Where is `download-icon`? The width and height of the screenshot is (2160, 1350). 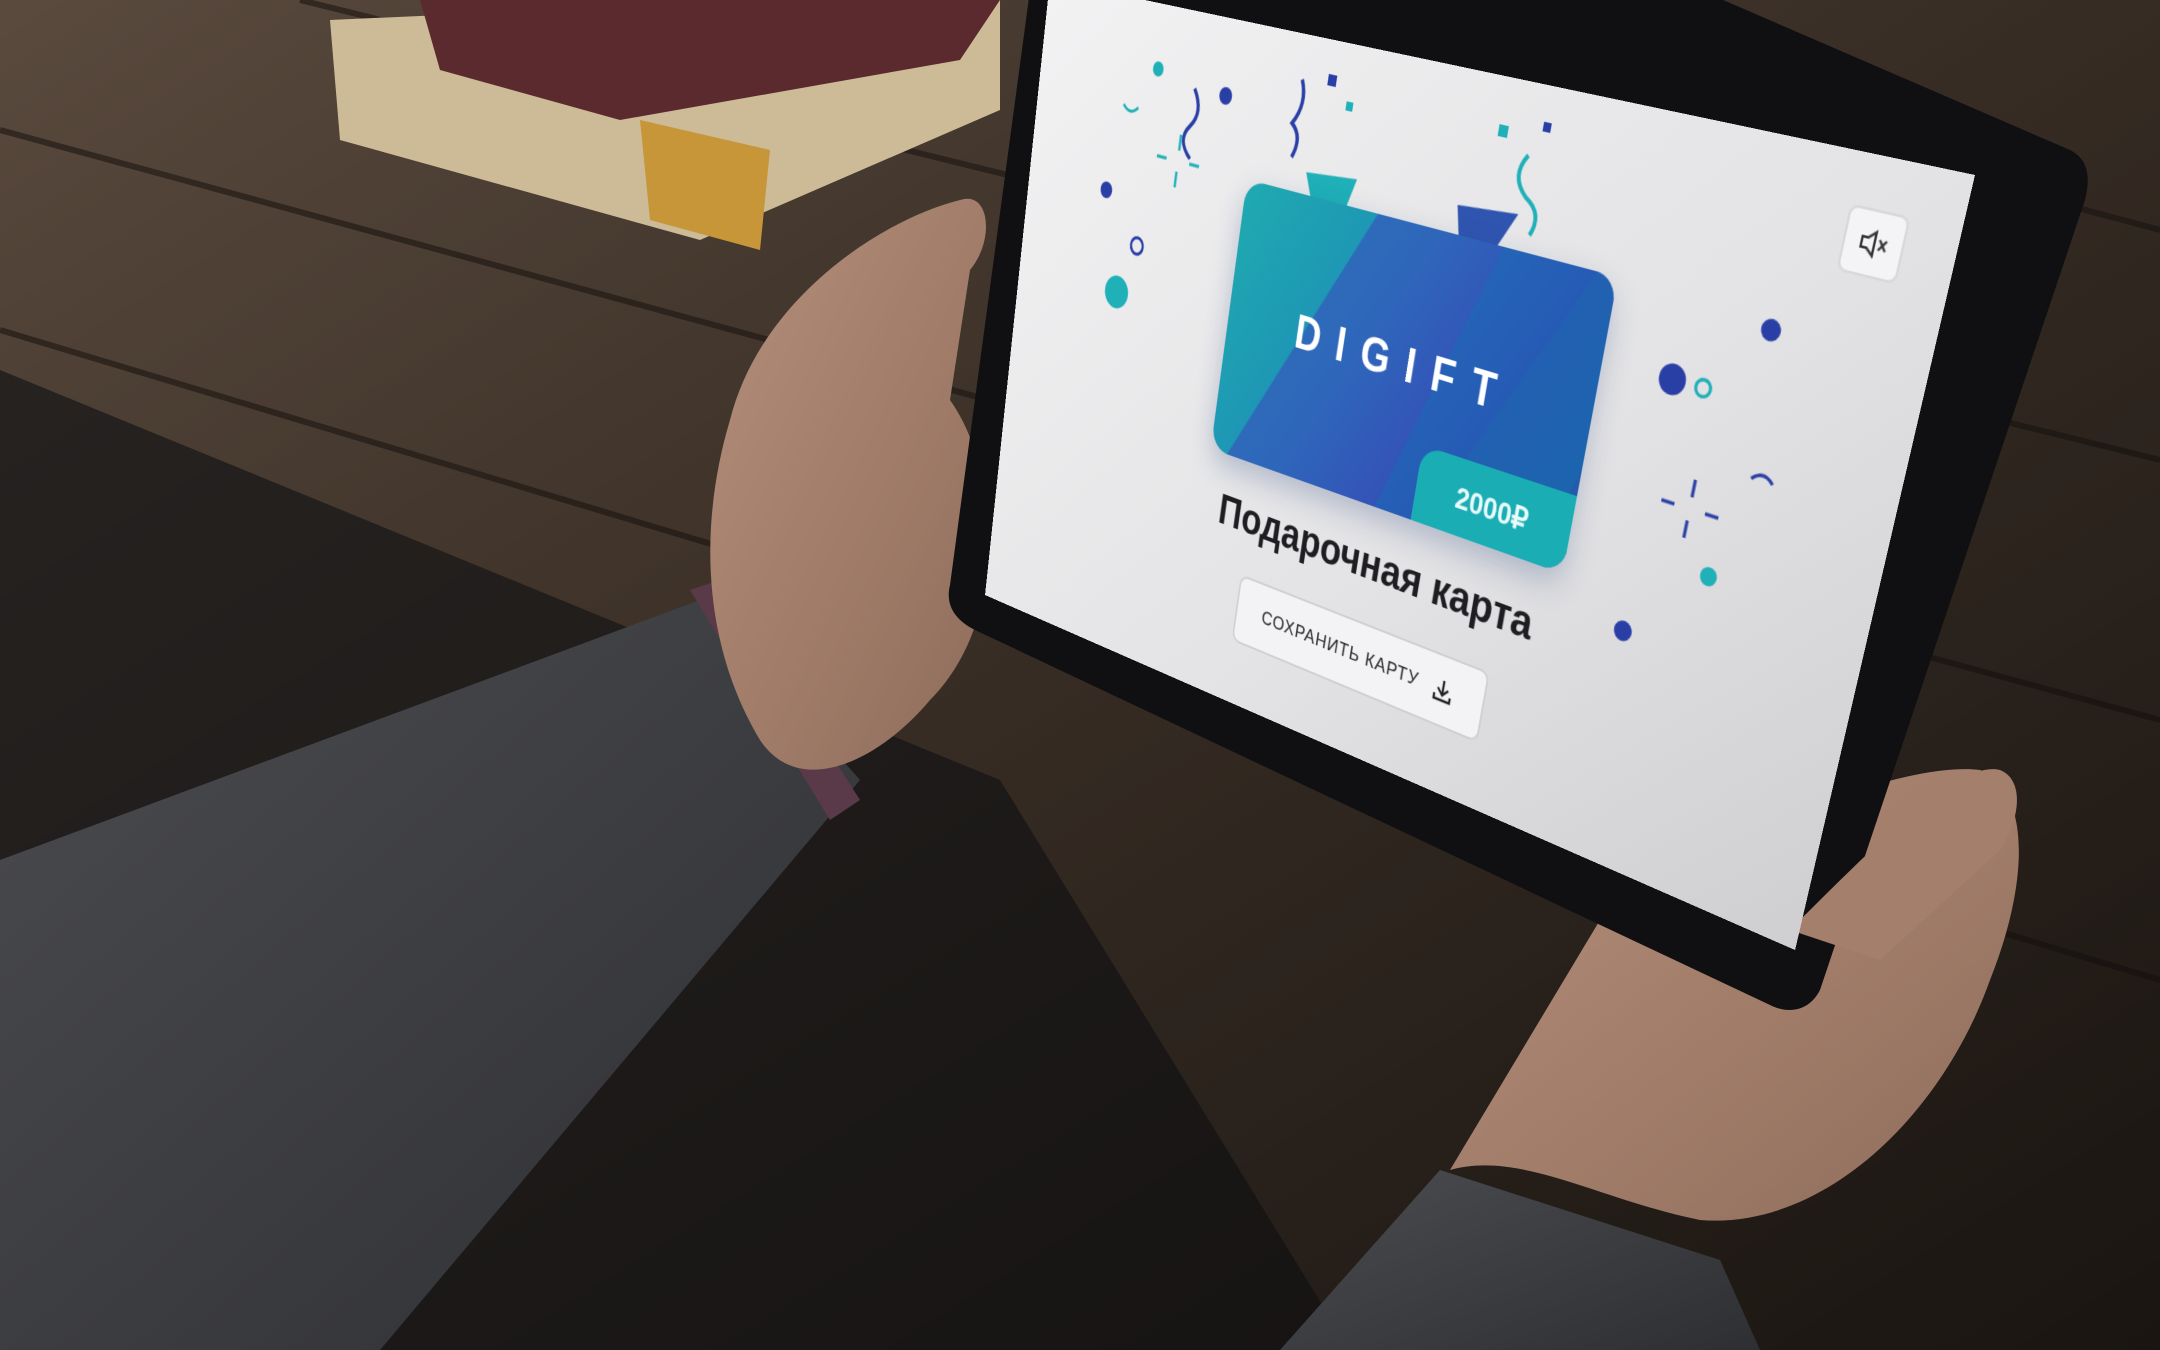 download-icon is located at coordinates (1443, 692).